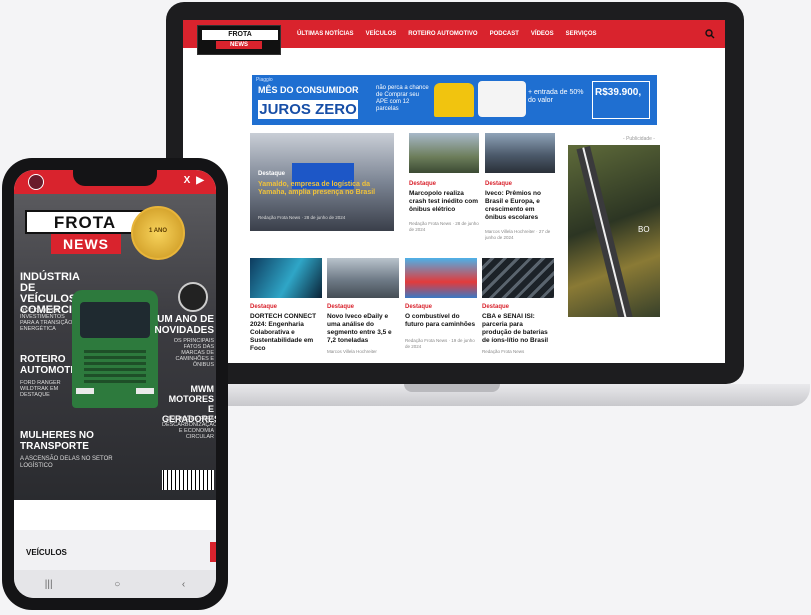 Image resolution: width=811 pixels, height=615 pixels. Describe the element at coordinates (440, 343) in the screenshot. I see `article-meta: Redação Frota News · 19 de junho de 2024` at that location.